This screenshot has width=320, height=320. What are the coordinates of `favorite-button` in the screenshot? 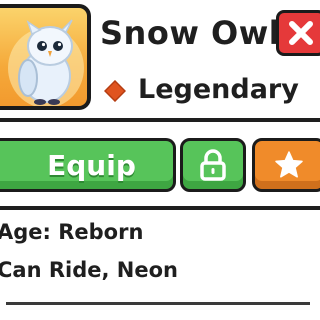 It's located at (286, 165).